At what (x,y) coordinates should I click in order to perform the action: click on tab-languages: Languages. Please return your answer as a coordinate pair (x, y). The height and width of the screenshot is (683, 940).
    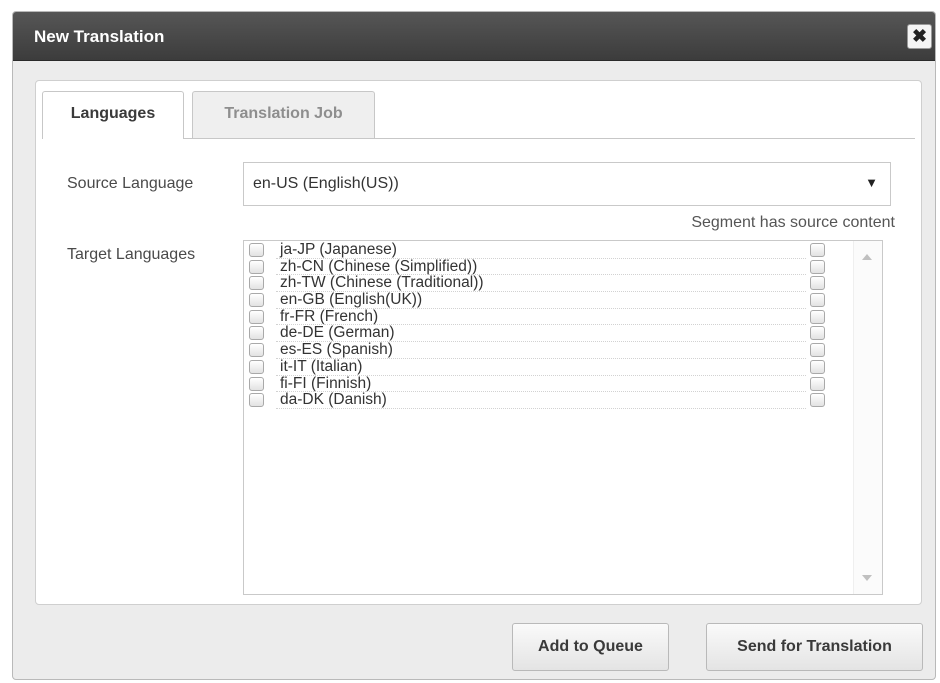
    Looking at the image, I should click on (113, 115).